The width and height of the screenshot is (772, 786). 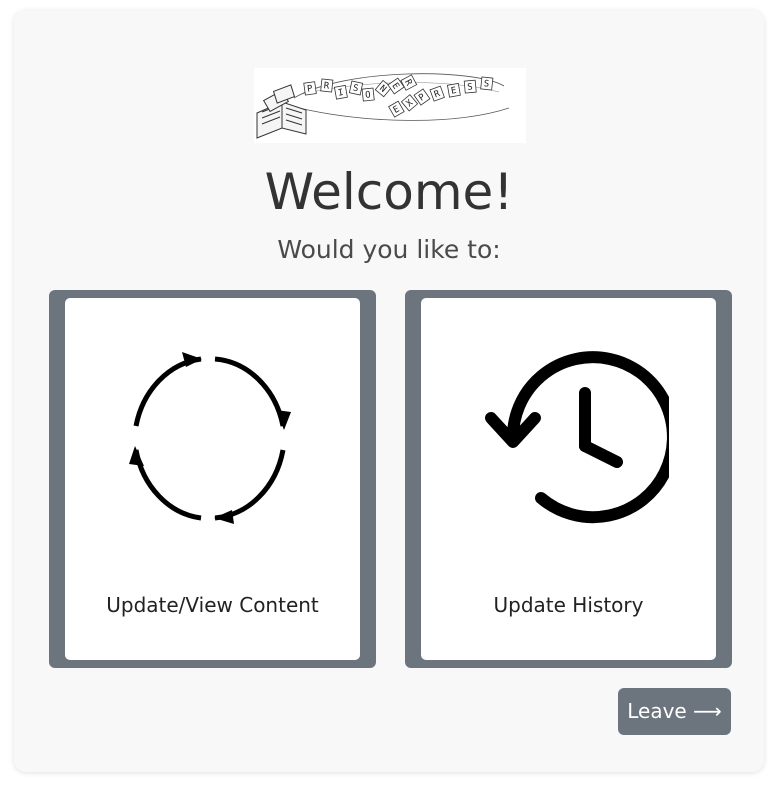 What do you see at coordinates (568, 605) in the screenshot?
I see `update-history-label: Update History` at bounding box center [568, 605].